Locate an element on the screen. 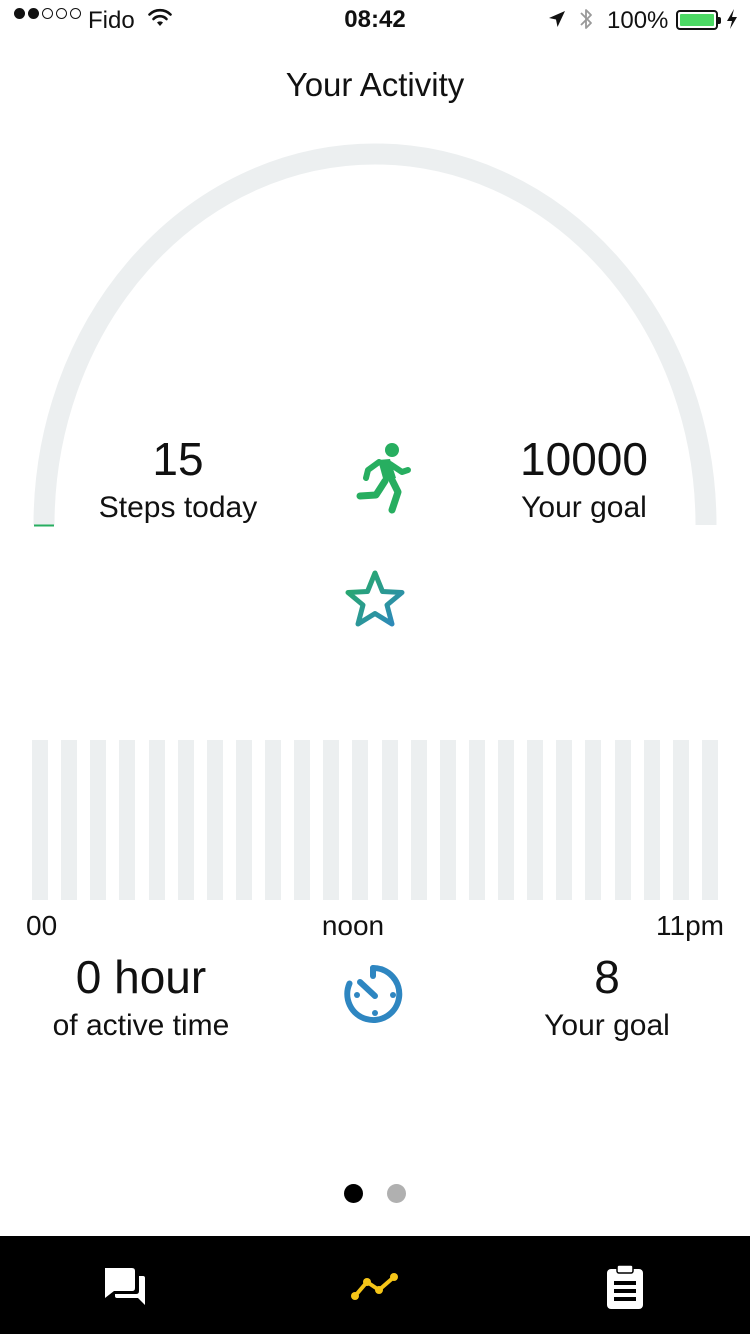 The height and width of the screenshot is (1334, 750). timer-icon is located at coordinates (373, 993).